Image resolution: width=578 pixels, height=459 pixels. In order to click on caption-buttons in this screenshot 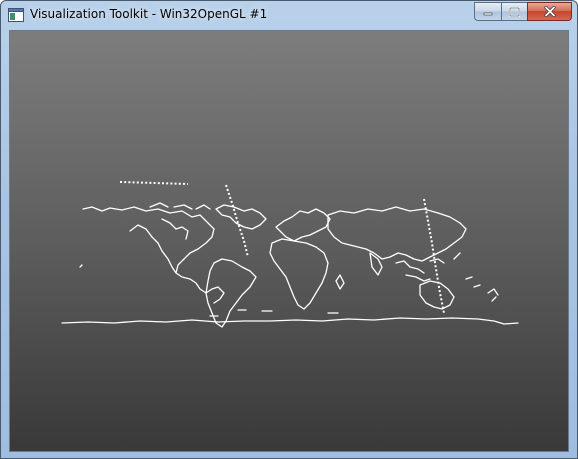, I will do `click(523, 11)`.